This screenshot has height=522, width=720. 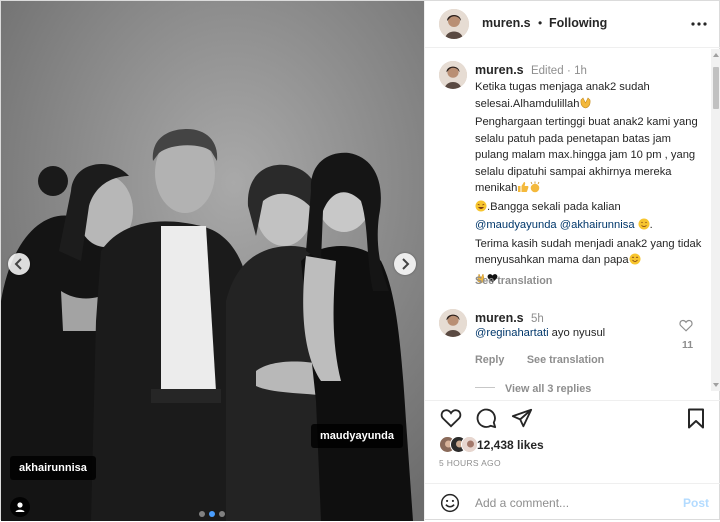 I want to click on scrollbar-thumb, so click(x=716, y=88).